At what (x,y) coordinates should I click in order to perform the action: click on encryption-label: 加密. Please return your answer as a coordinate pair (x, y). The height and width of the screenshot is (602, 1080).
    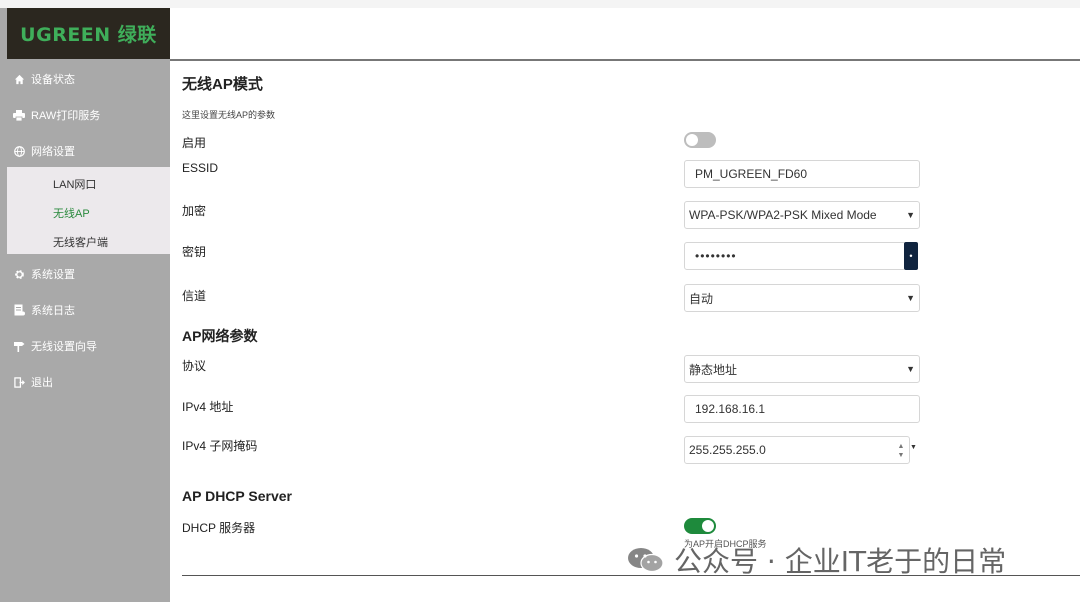
    Looking at the image, I should click on (194, 211).